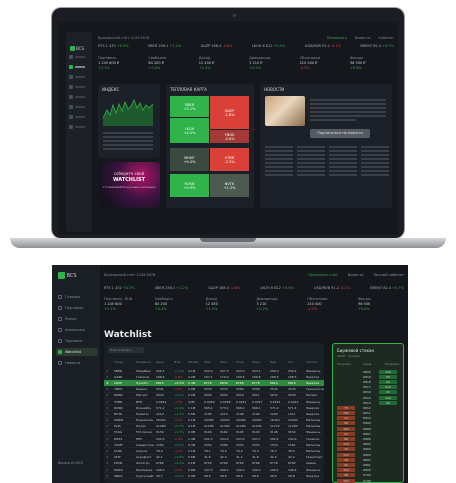  What do you see at coordinates (259, 362) in the screenshot?
I see `column-header: Закр.` at bounding box center [259, 362].